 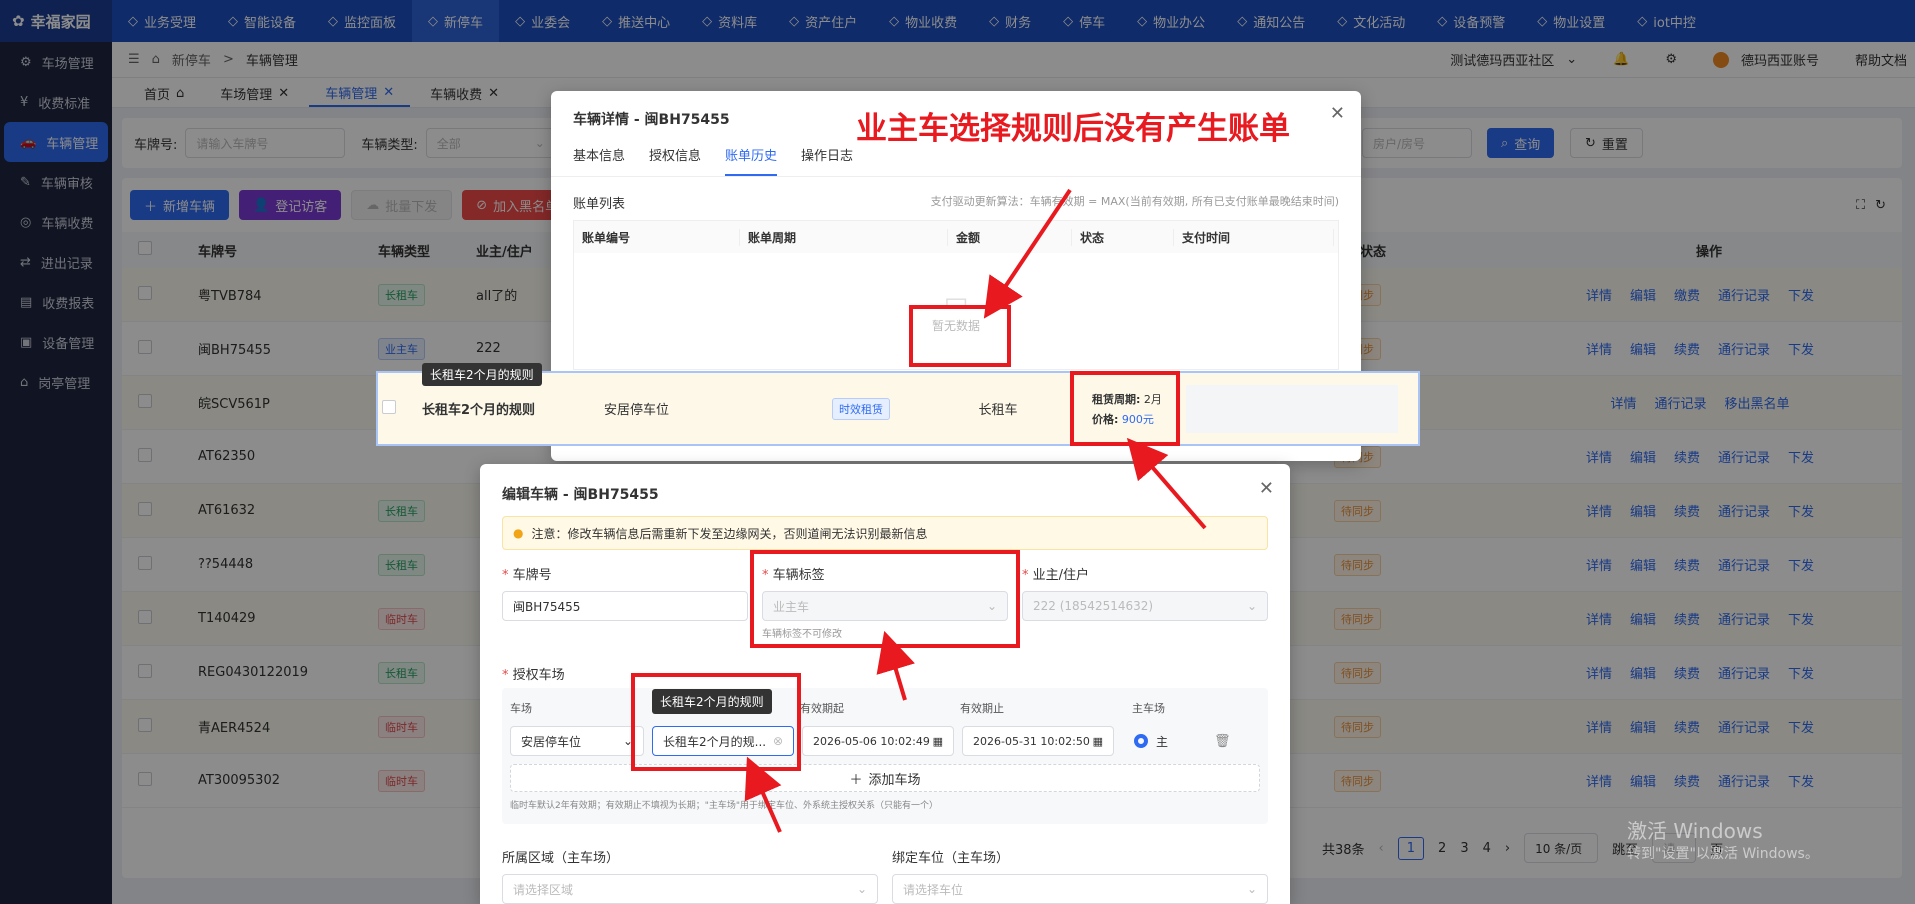 I want to click on arrow-to-tag, so click(x=895, y=665).